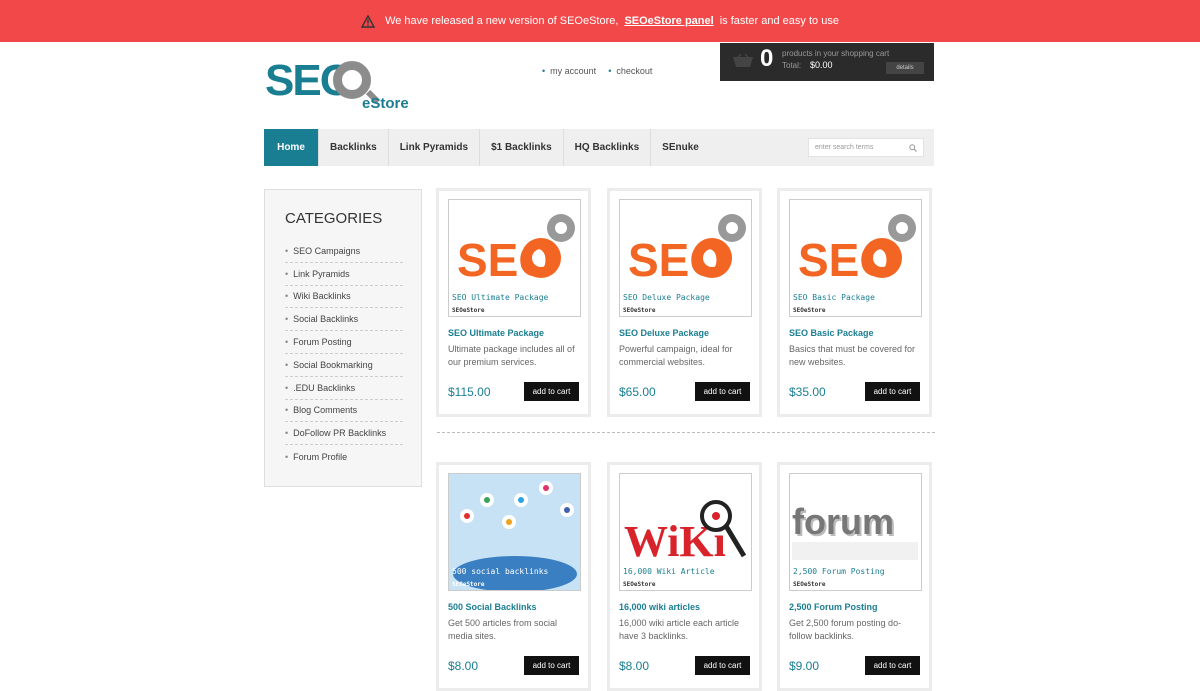  I want to click on product-title: 16,000 wiki articles, so click(659, 607).